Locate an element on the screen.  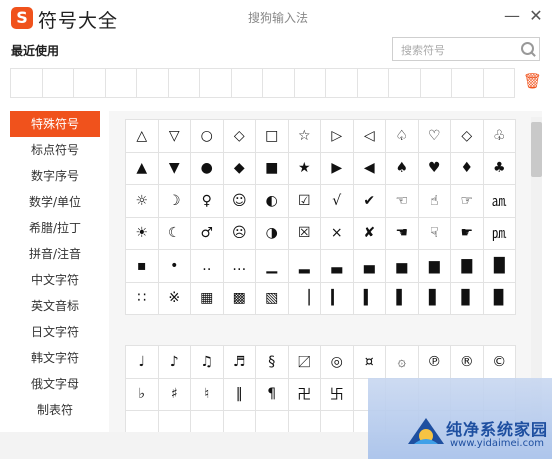
symbol-cell: ▦ is located at coordinates (207, 298).